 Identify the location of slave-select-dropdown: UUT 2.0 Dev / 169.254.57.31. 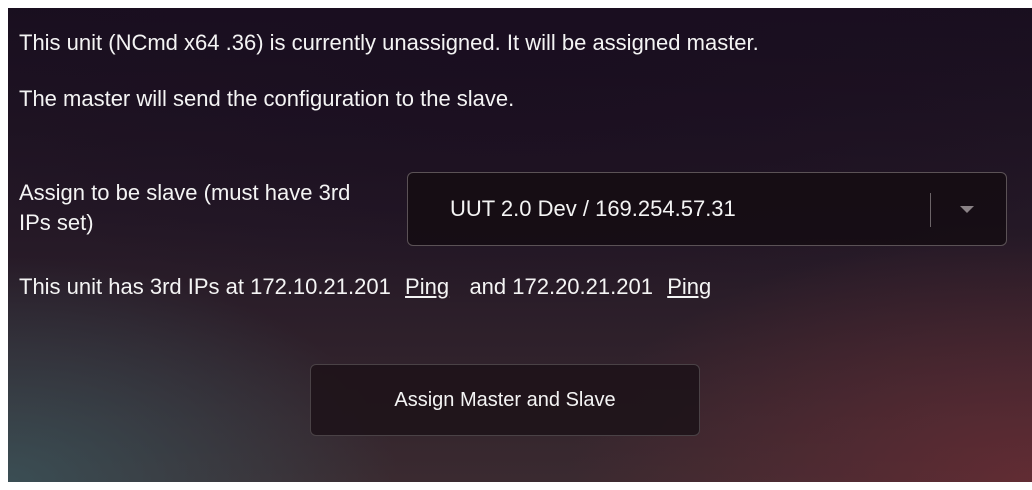
(707, 209).